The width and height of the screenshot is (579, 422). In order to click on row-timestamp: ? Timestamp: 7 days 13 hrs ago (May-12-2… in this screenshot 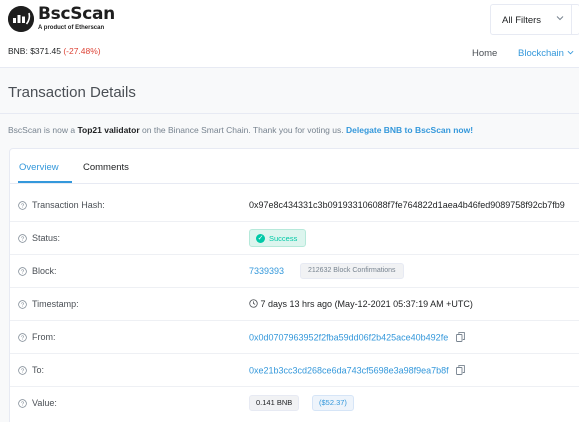, I will do `click(294, 304)`.